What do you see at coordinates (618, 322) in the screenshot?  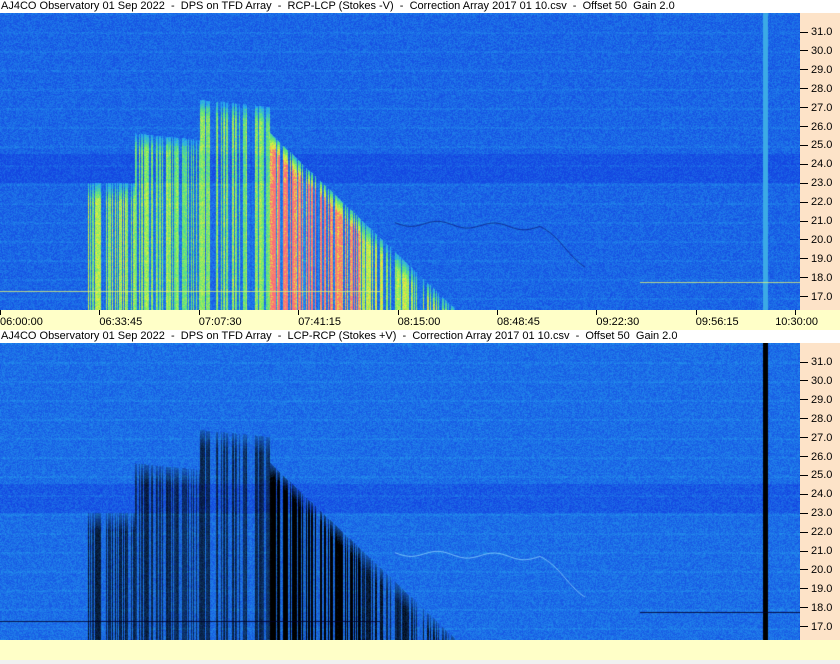 I see `time-tick-label: 09:22:30` at bounding box center [618, 322].